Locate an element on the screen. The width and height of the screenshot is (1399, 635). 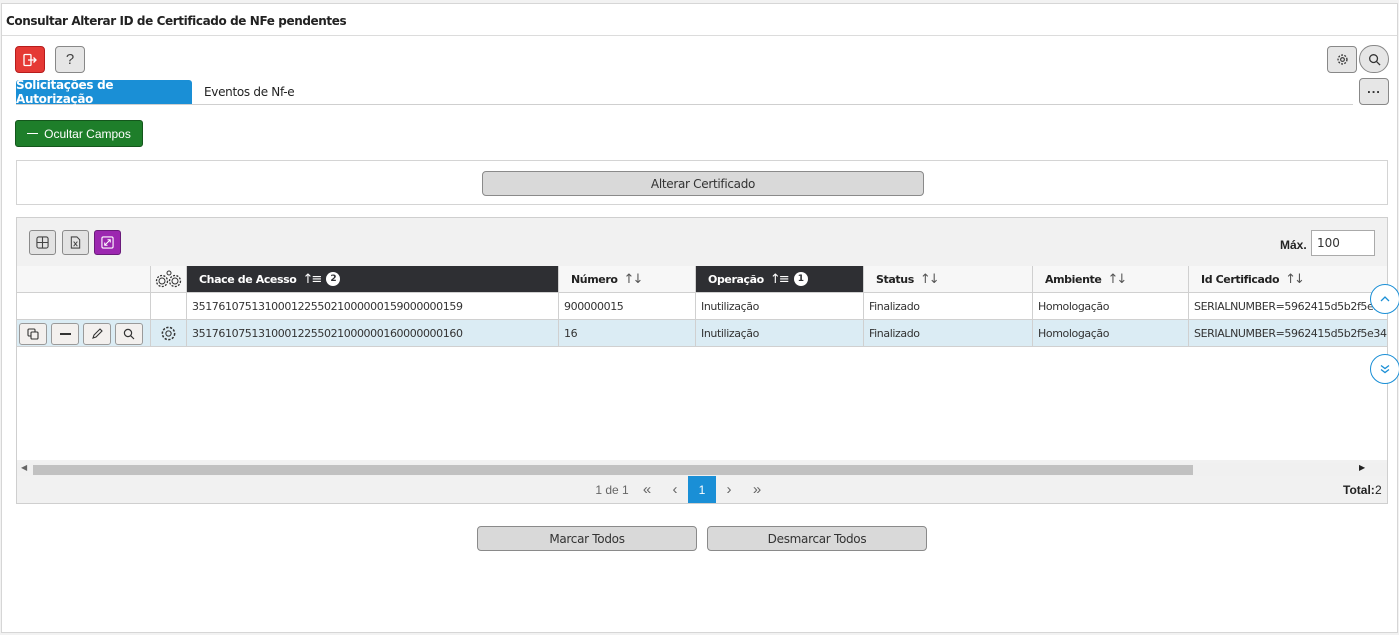
edit-button is located at coordinates (97, 334).